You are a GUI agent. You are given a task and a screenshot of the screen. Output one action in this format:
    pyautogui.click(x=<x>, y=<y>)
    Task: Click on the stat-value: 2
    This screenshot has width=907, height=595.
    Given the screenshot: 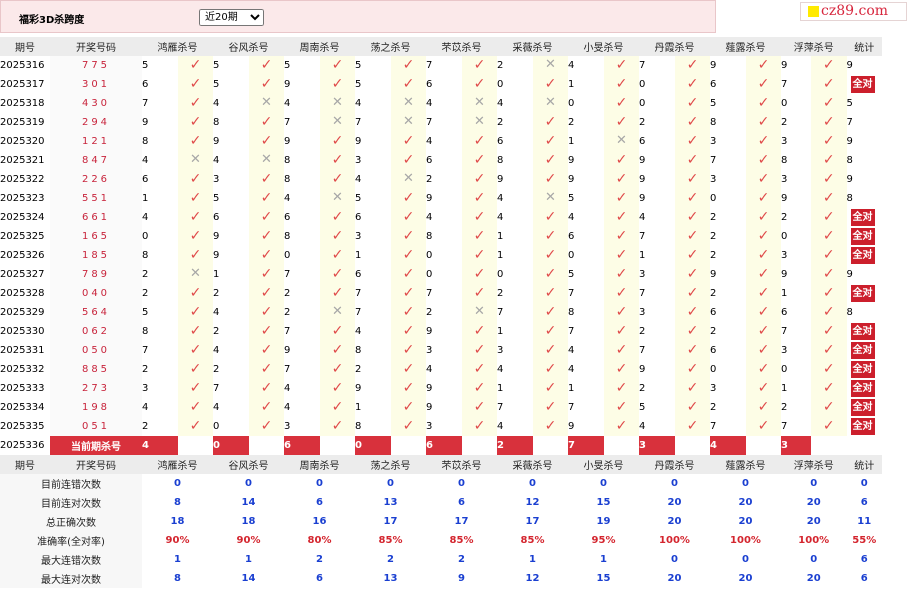 What is the action you would take?
    pyautogui.click(x=319, y=559)
    